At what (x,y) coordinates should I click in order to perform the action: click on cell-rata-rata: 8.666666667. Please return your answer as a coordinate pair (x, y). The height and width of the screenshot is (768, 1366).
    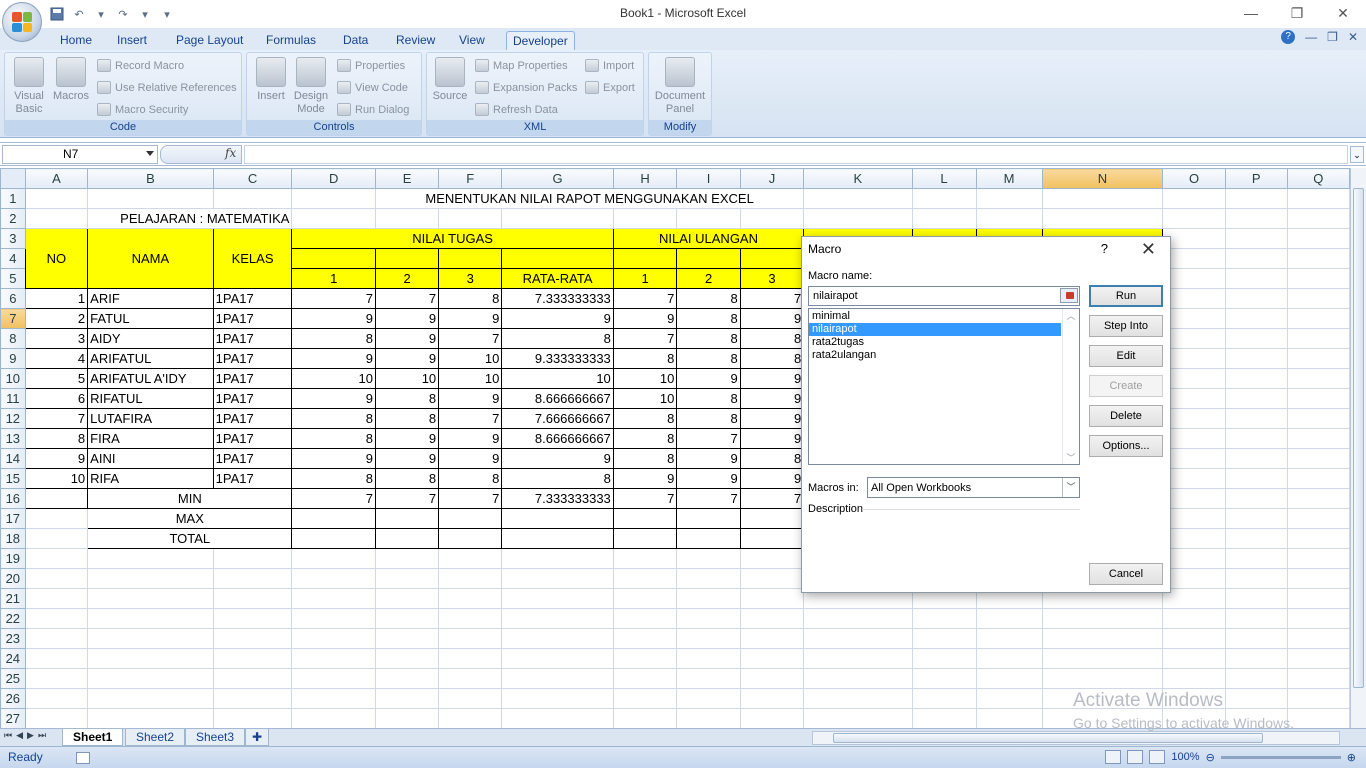
    Looking at the image, I should click on (557, 438).